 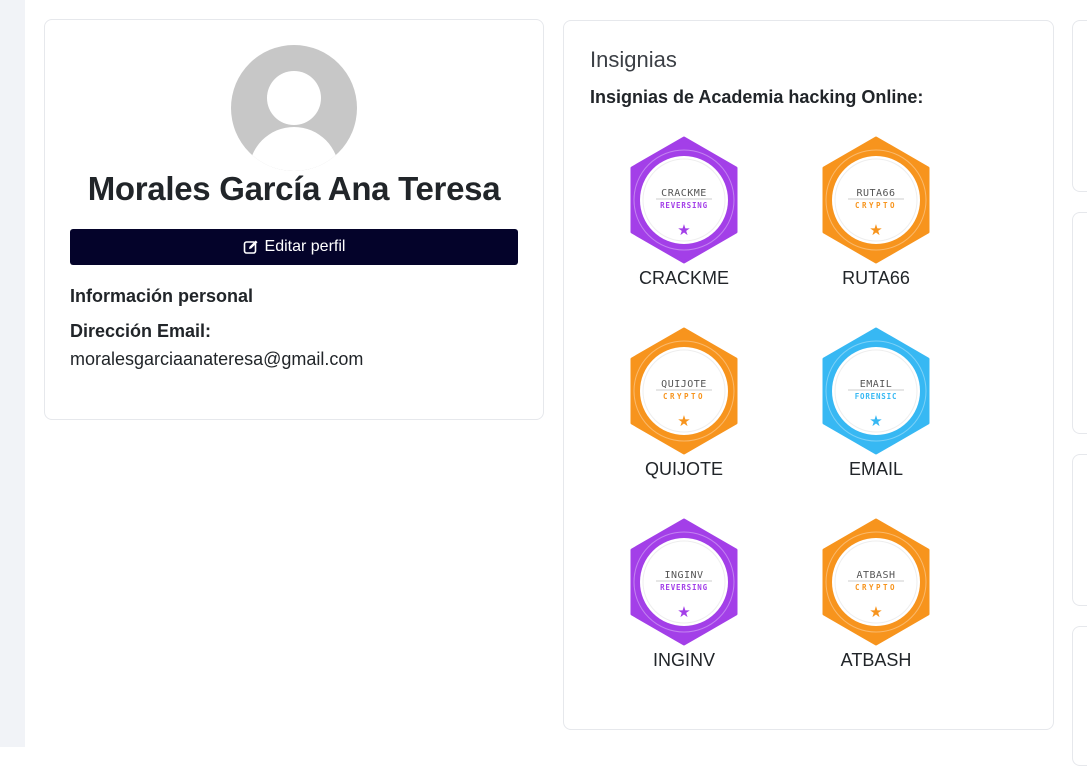 I want to click on badge-logo-text: EMAIL, so click(x=876, y=384).